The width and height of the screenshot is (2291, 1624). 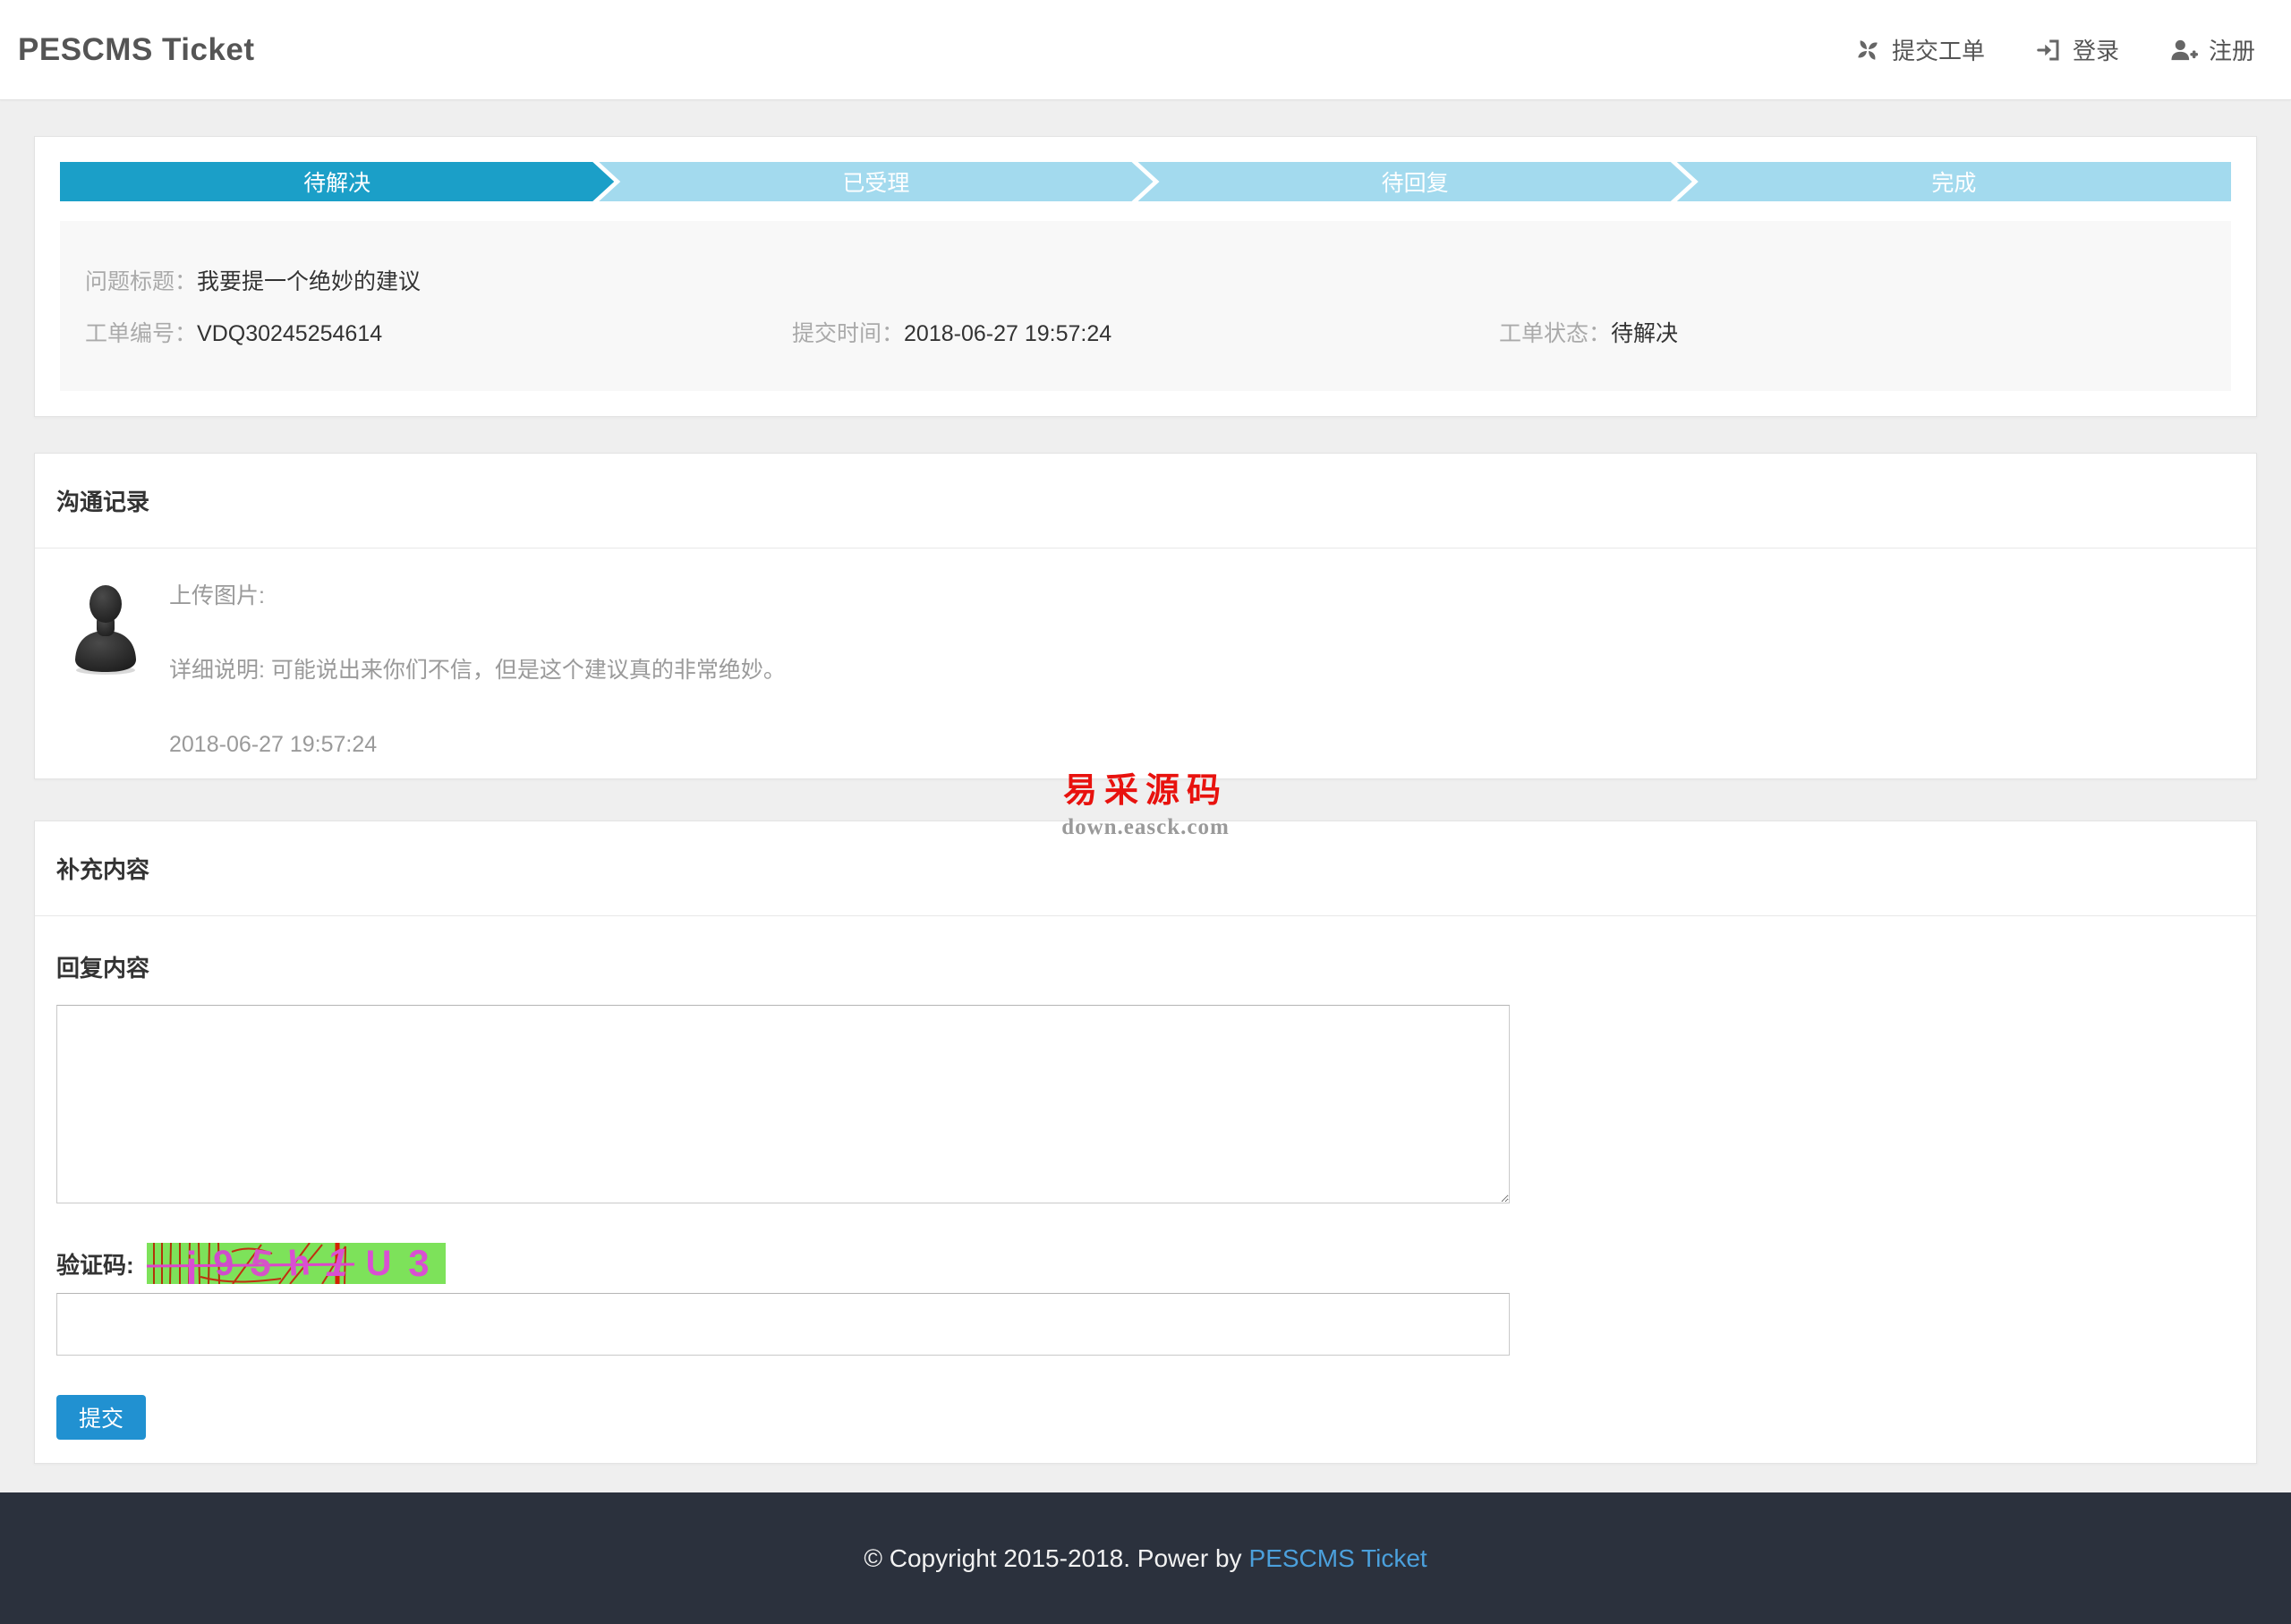 I want to click on user-plus-icon, so click(x=2183, y=50).